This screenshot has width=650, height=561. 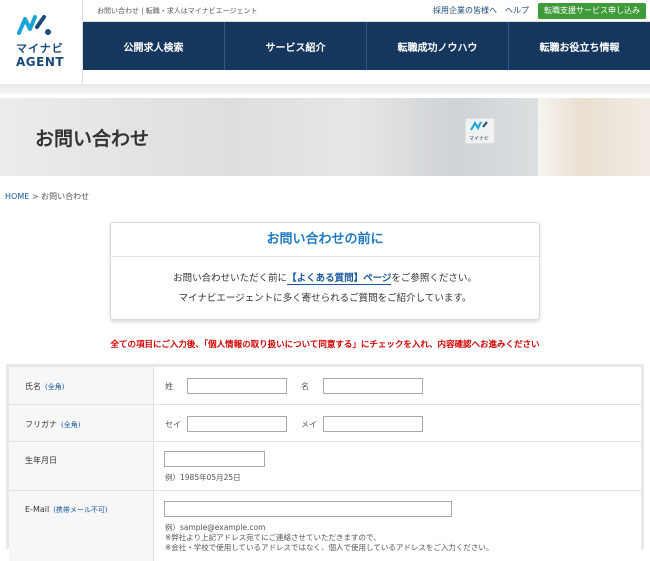 What do you see at coordinates (55, 387) in the screenshot?
I see `name-required-note: (全角)` at bounding box center [55, 387].